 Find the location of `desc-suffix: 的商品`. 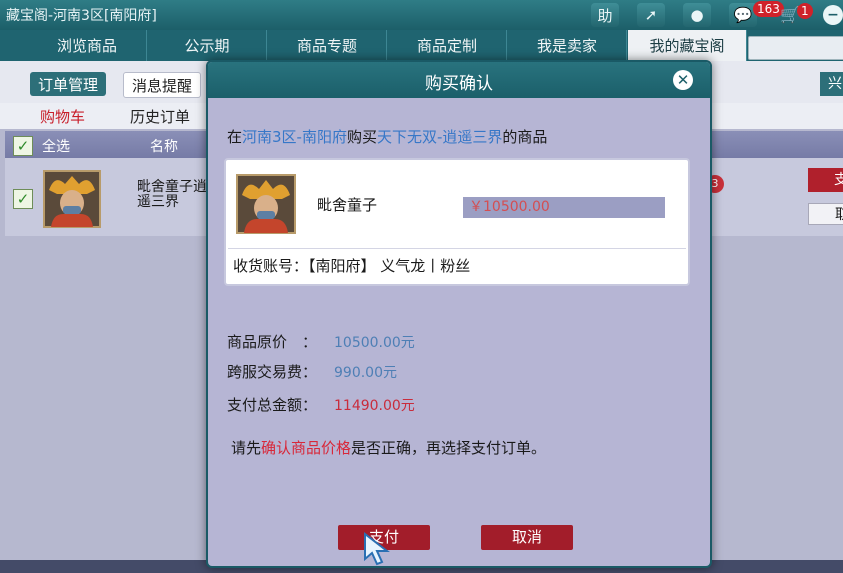

desc-suffix: 的商品 is located at coordinates (525, 137).